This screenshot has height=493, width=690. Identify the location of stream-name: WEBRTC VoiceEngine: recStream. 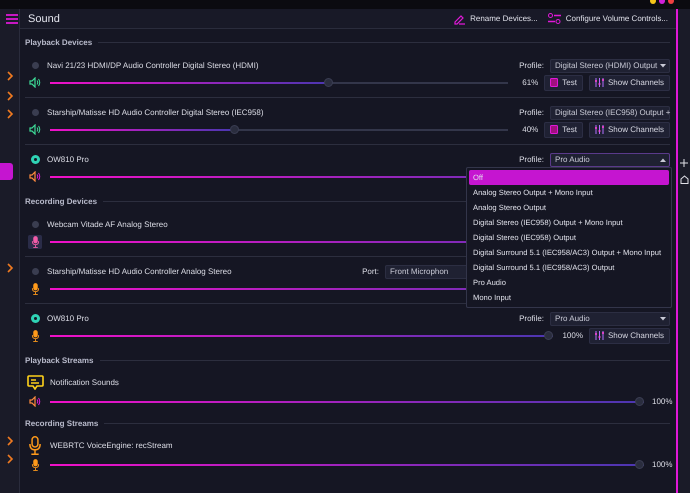
(111, 445).